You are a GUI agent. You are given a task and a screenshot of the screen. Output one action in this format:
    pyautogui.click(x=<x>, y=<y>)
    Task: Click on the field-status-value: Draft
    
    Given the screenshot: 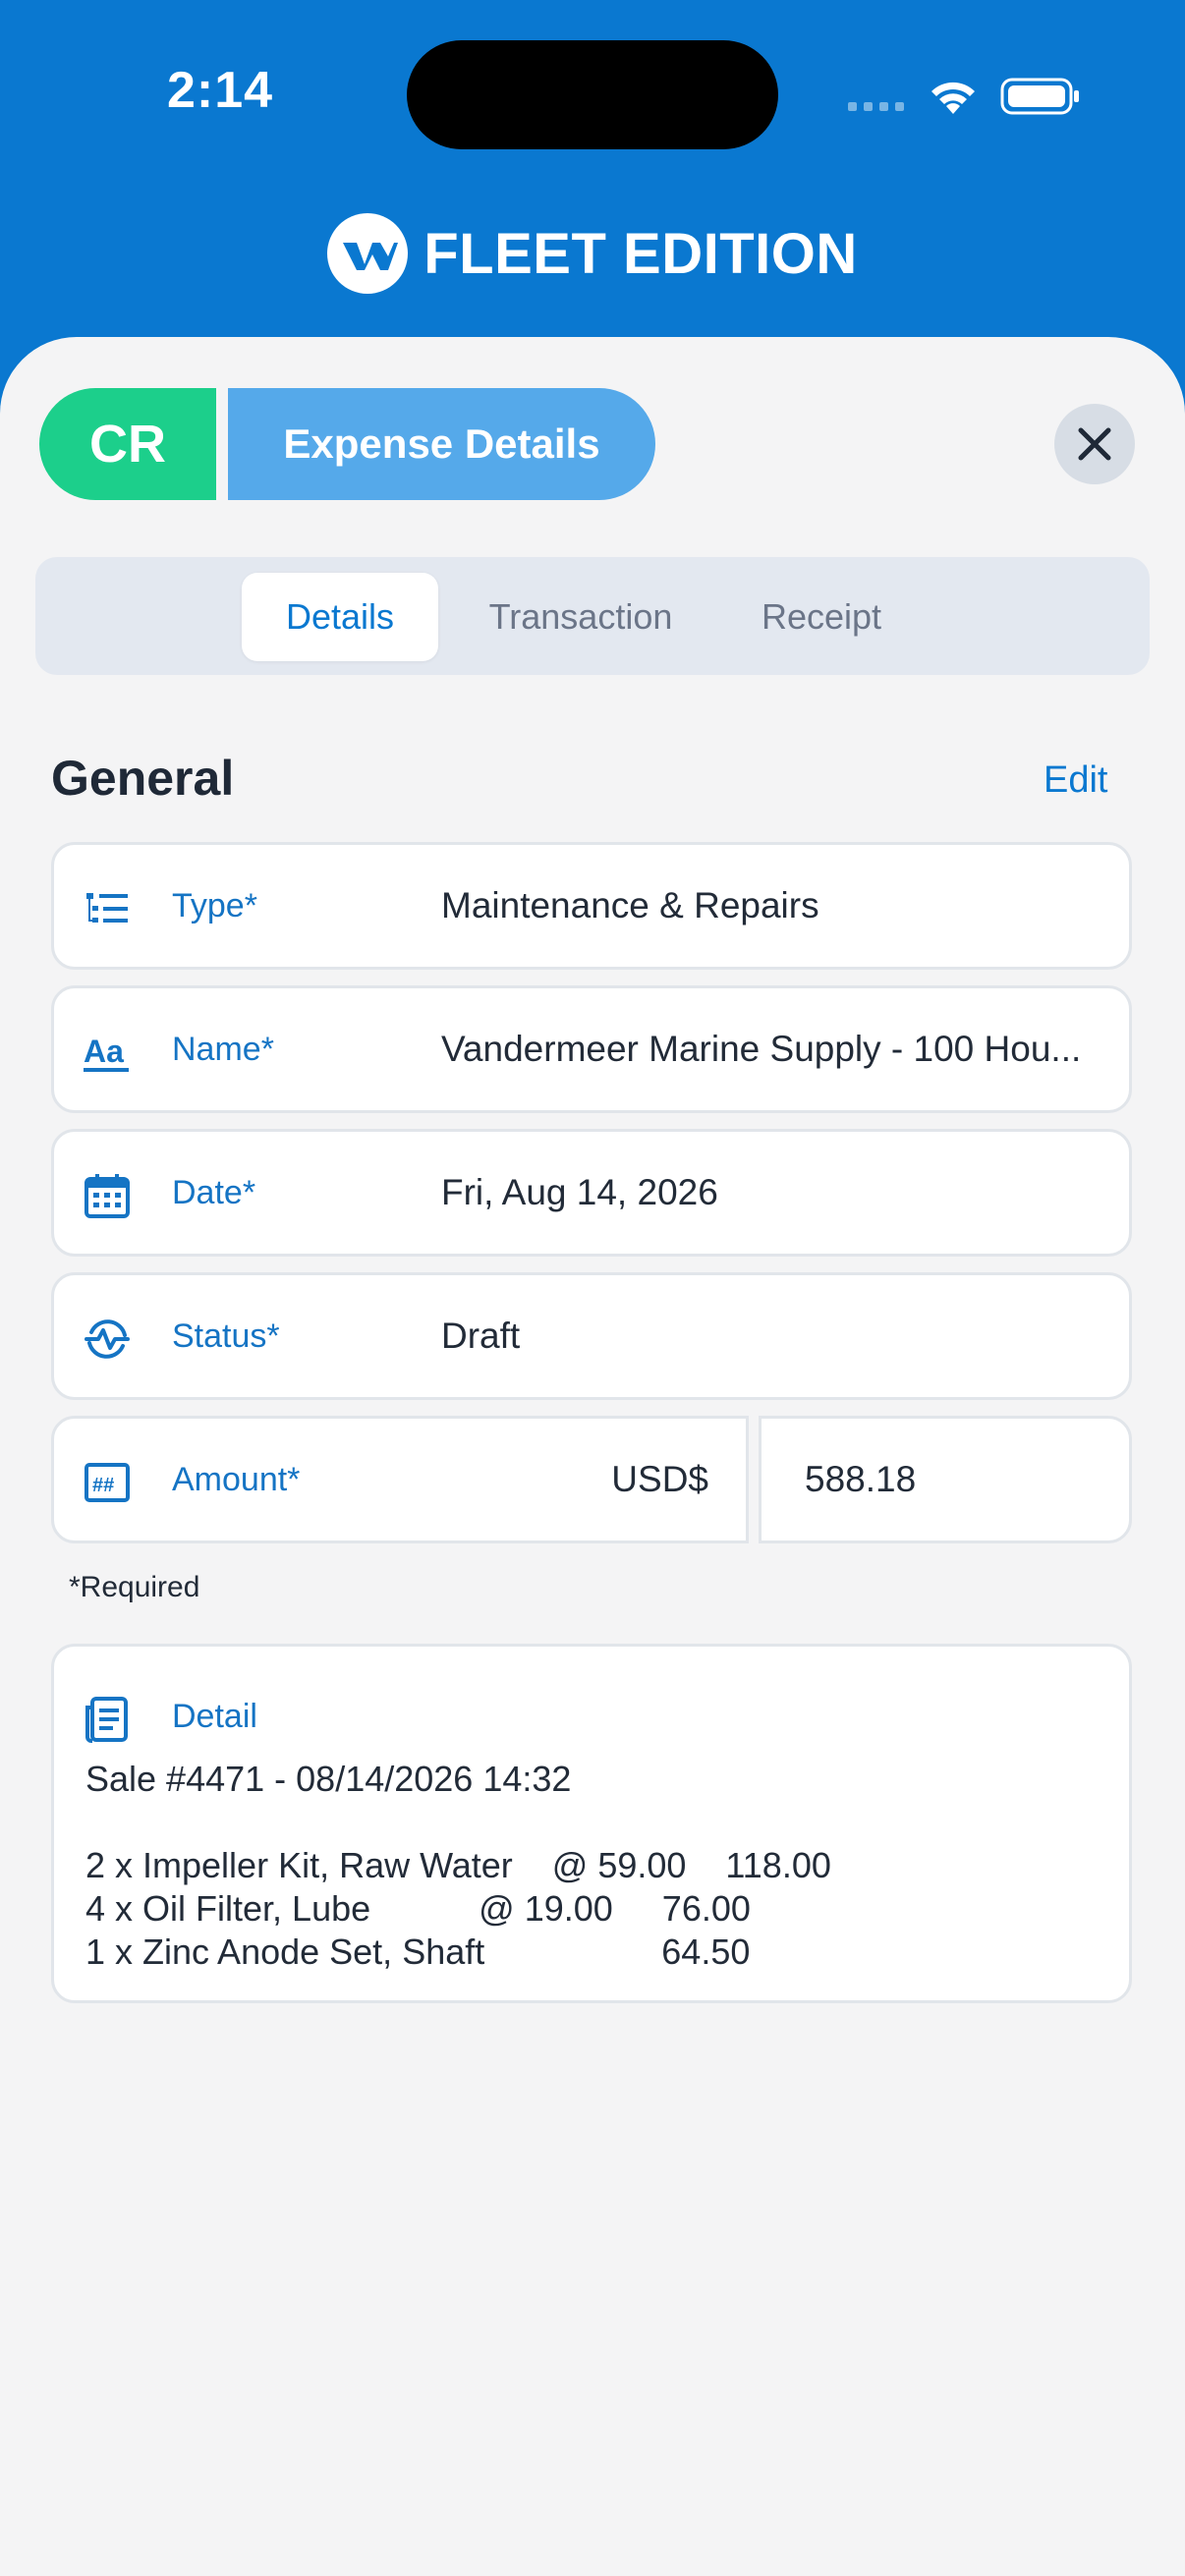 What is the action you would take?
    pyautogui.click(x=481, y=1336)
    